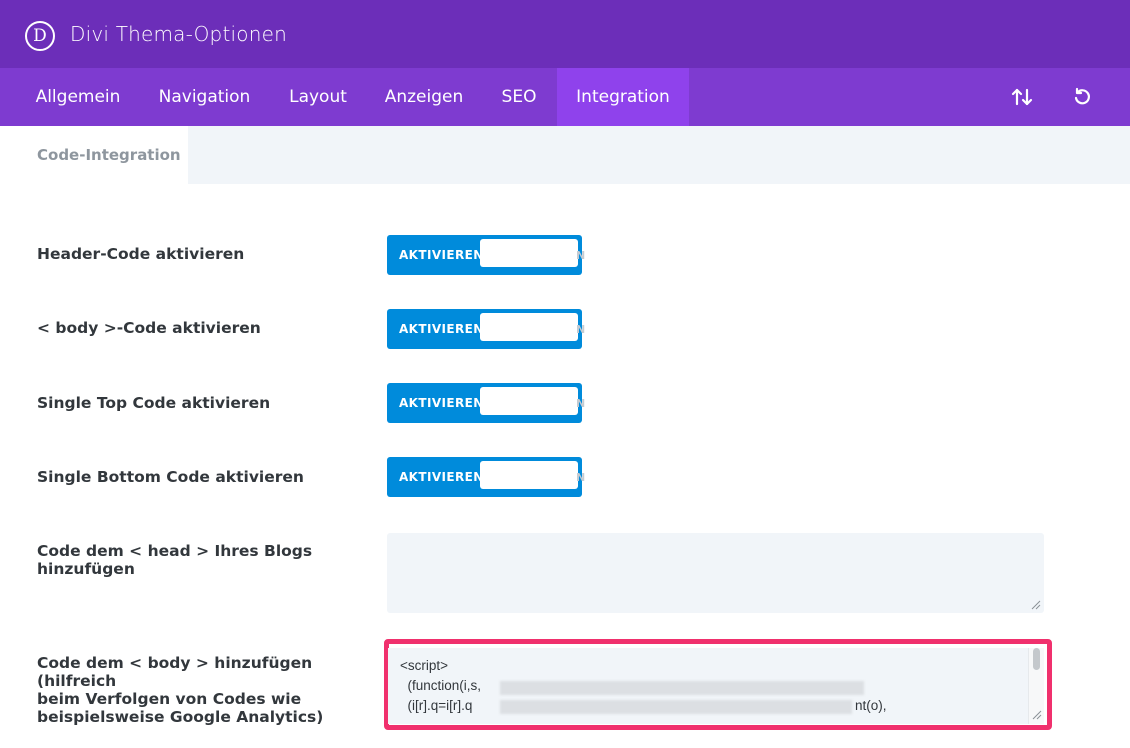 The width and height of the screenshot is (1130, 748). I want to click on code-line: <script>, so click(424, 665).